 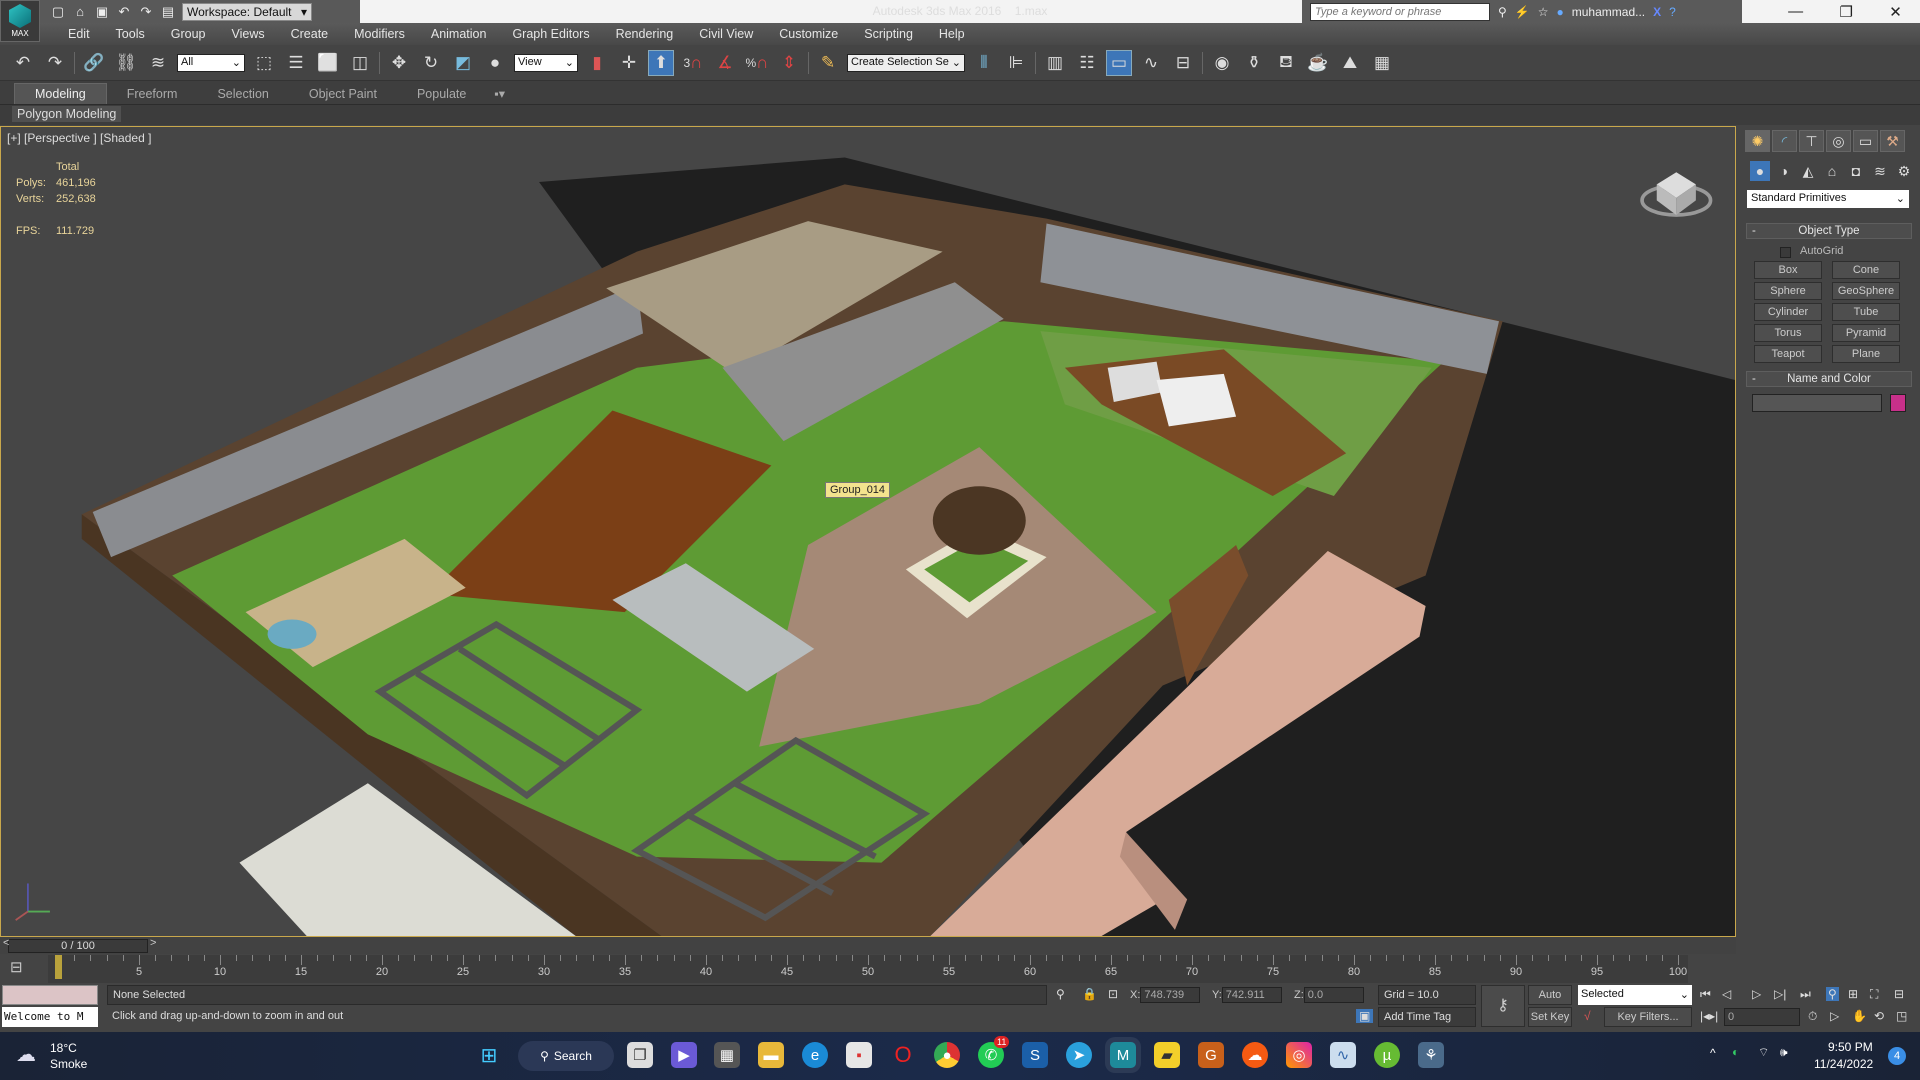 What do you see at coordinates (79, 138) in the screenshot?
I see `viewport-label-menu: [+] [Perspective ] [Shaded ]` at bounding box center [79, 138].